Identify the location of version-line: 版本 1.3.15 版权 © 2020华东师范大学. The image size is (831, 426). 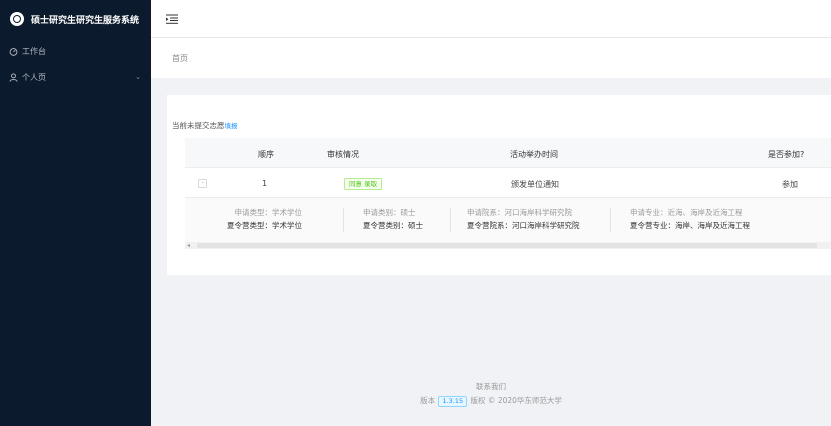
(491, 401).